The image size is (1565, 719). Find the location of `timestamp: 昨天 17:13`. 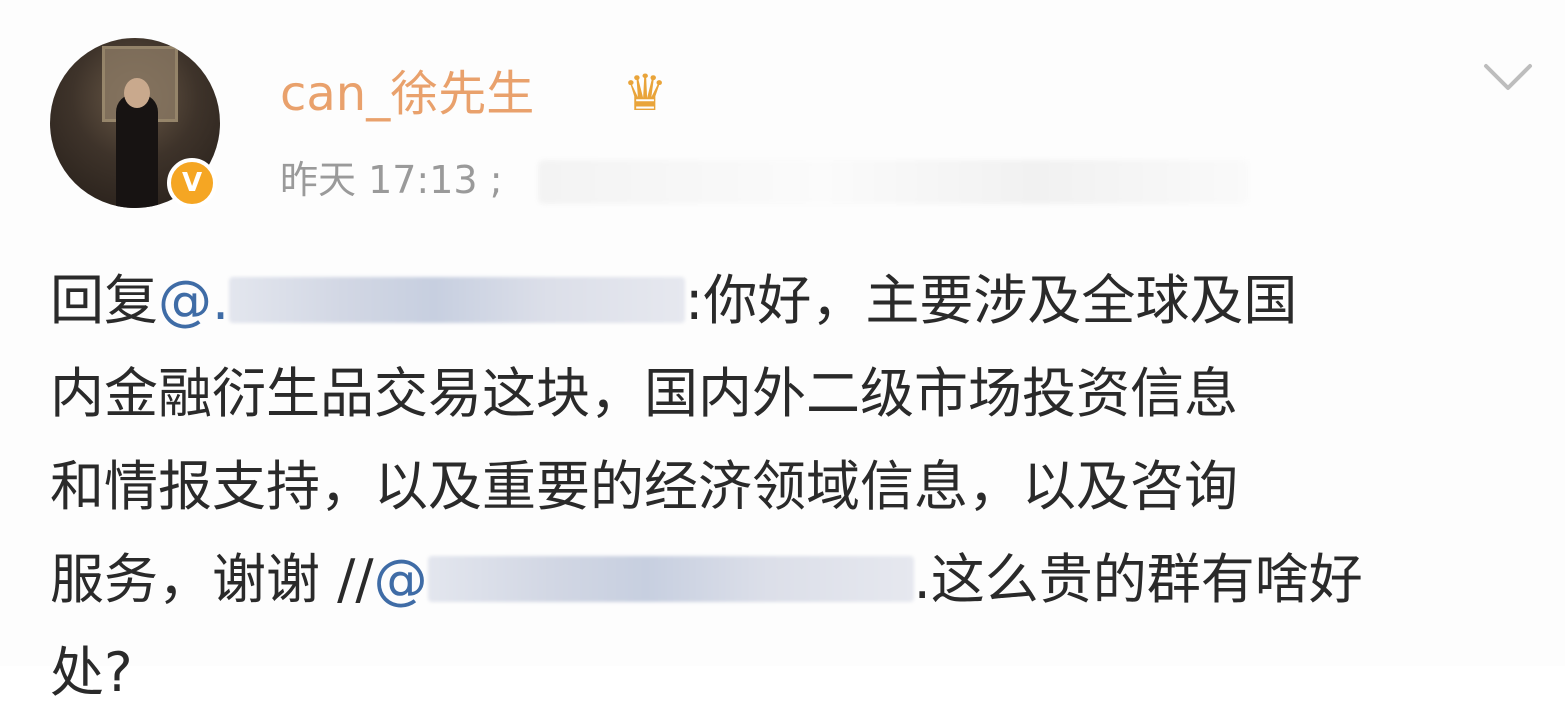

timestamp: 昨天 17:13 is located at coordinates (379, 180).